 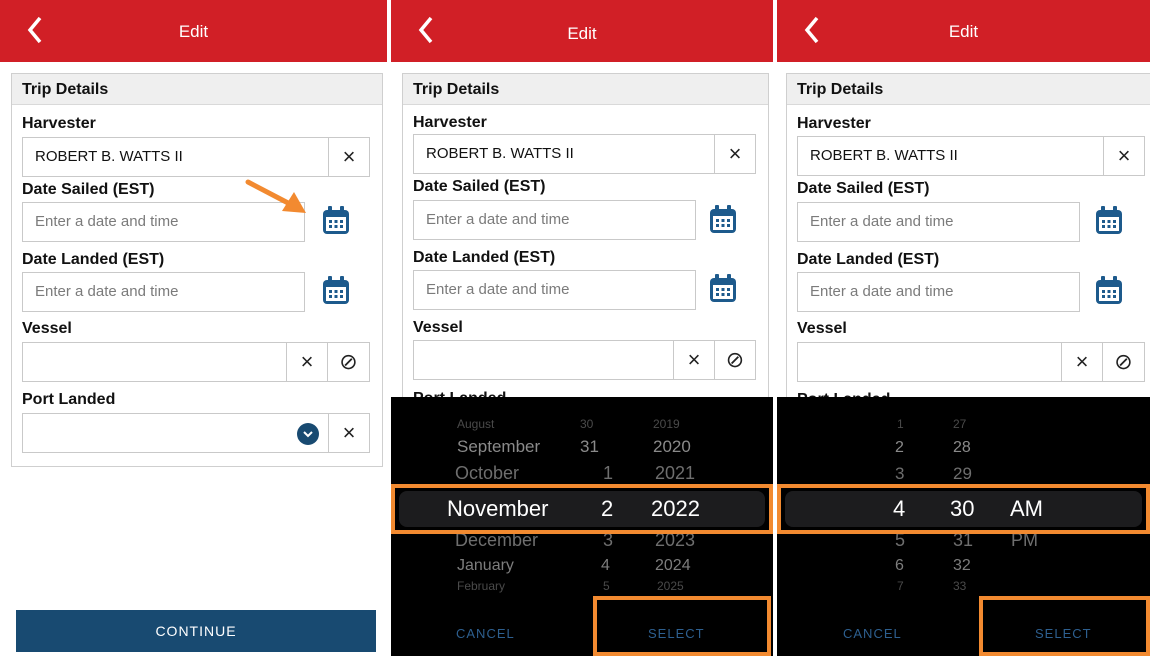 I want to click on month-option: September, so click(x=499, y=446).